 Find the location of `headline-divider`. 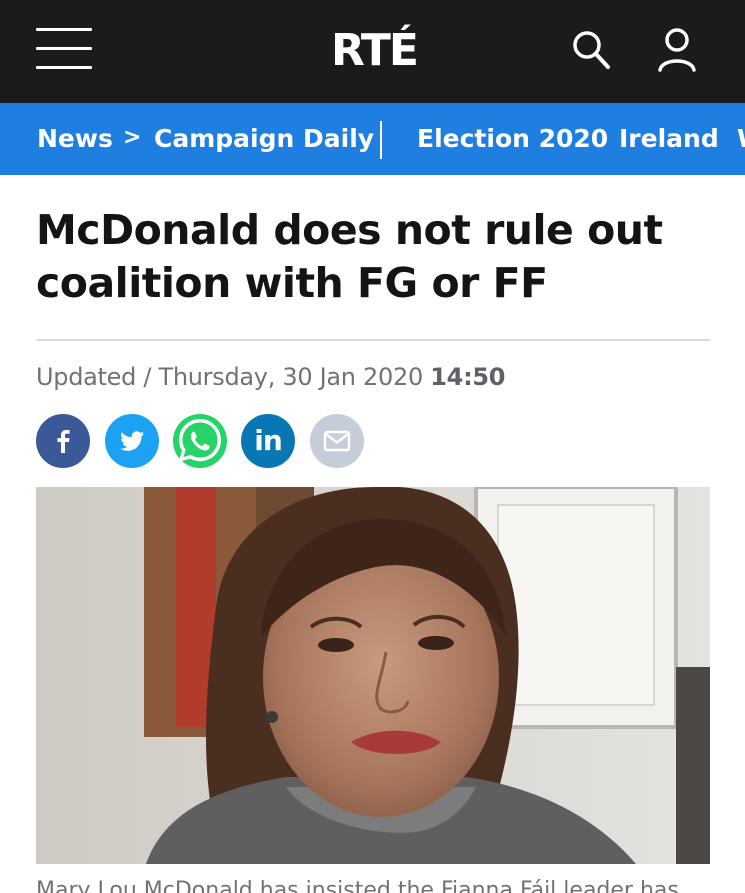

headline-divider is located at coordinates (373, 340).